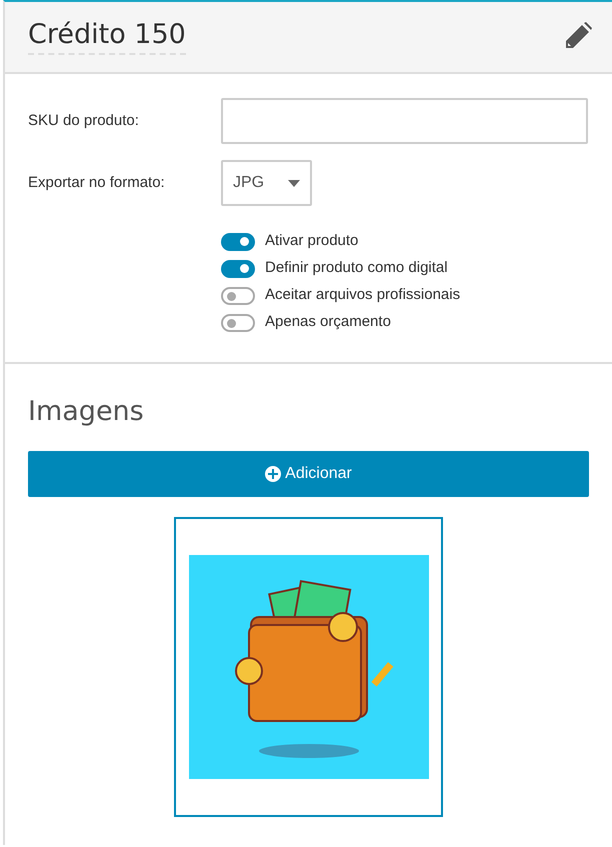  What do you see at coordinates (97, 182) in the screenshot?
I see `field-label: Exportar no formato:` at bounding box center [97, 182].